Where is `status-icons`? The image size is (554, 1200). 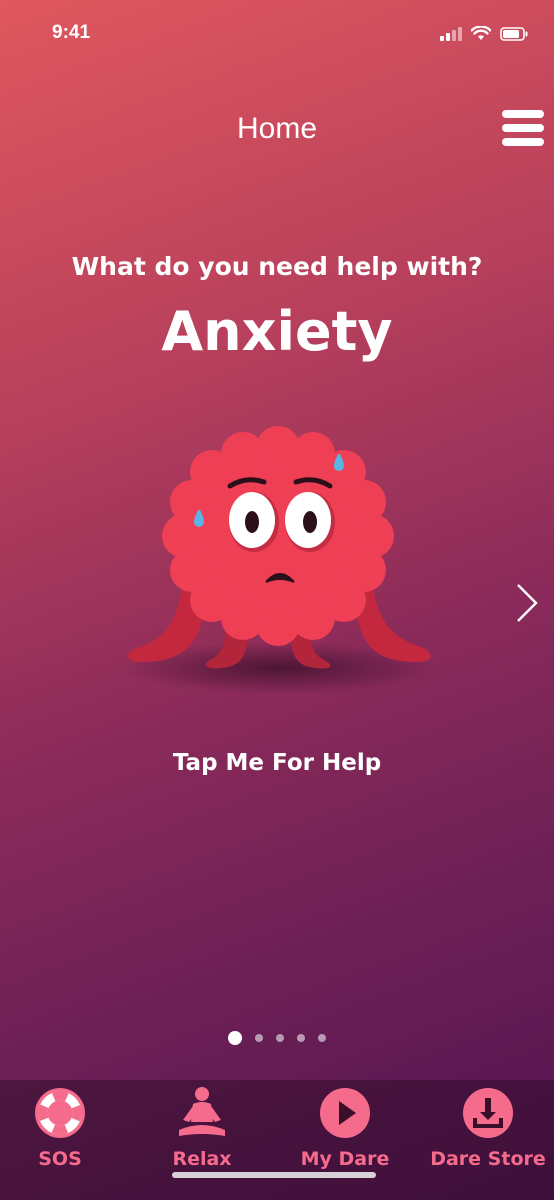
status-icons is located at coordinates (484, 33).